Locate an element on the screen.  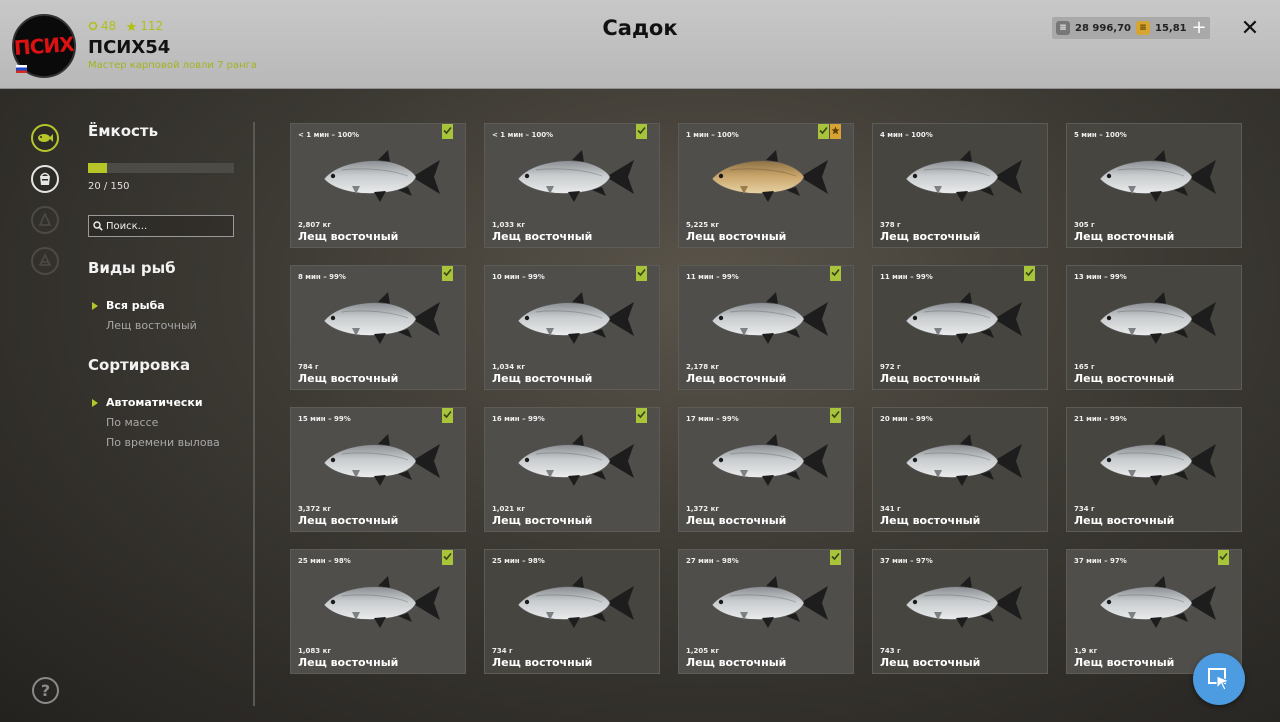
catch-time: 4 мин – 100% is located at coordinates (906, 135).